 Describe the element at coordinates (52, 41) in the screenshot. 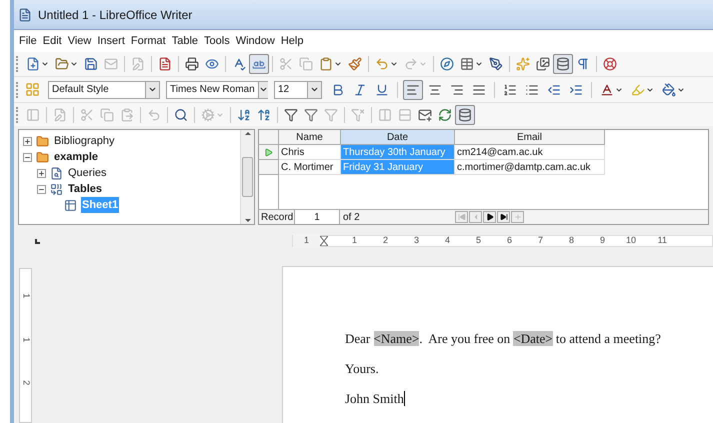

I see `menu-item: Edit` at that location.